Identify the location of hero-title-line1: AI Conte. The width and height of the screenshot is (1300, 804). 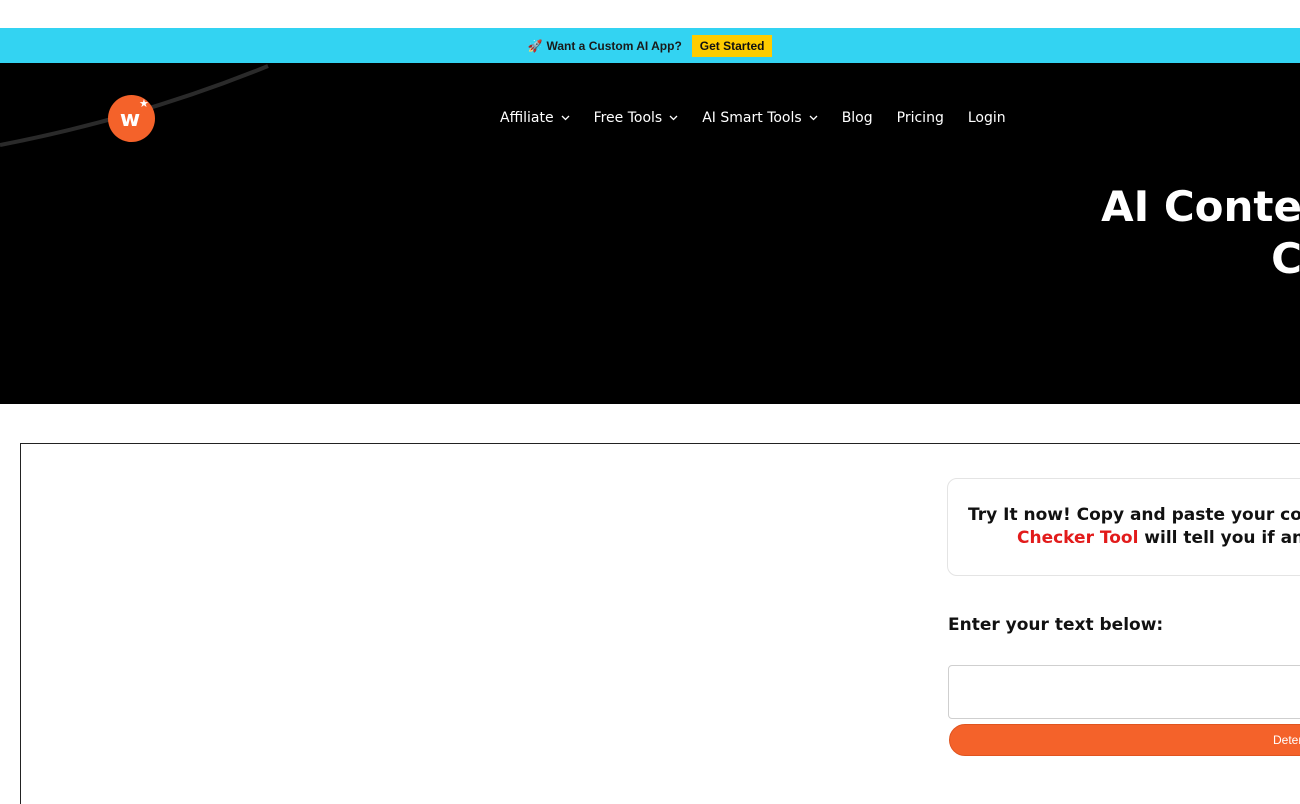
(1200, 206).